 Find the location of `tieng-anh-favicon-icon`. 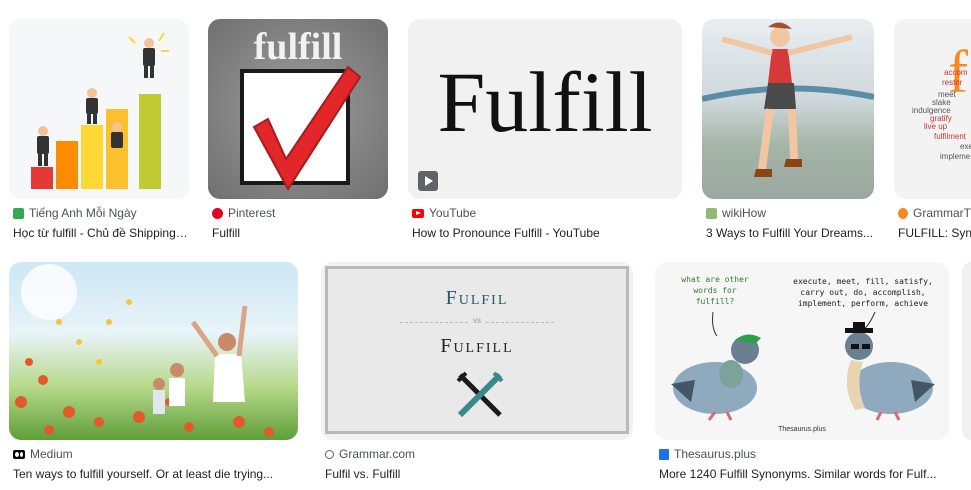

tieng-anh-favicon-icon is located at coordinates (18, 213).